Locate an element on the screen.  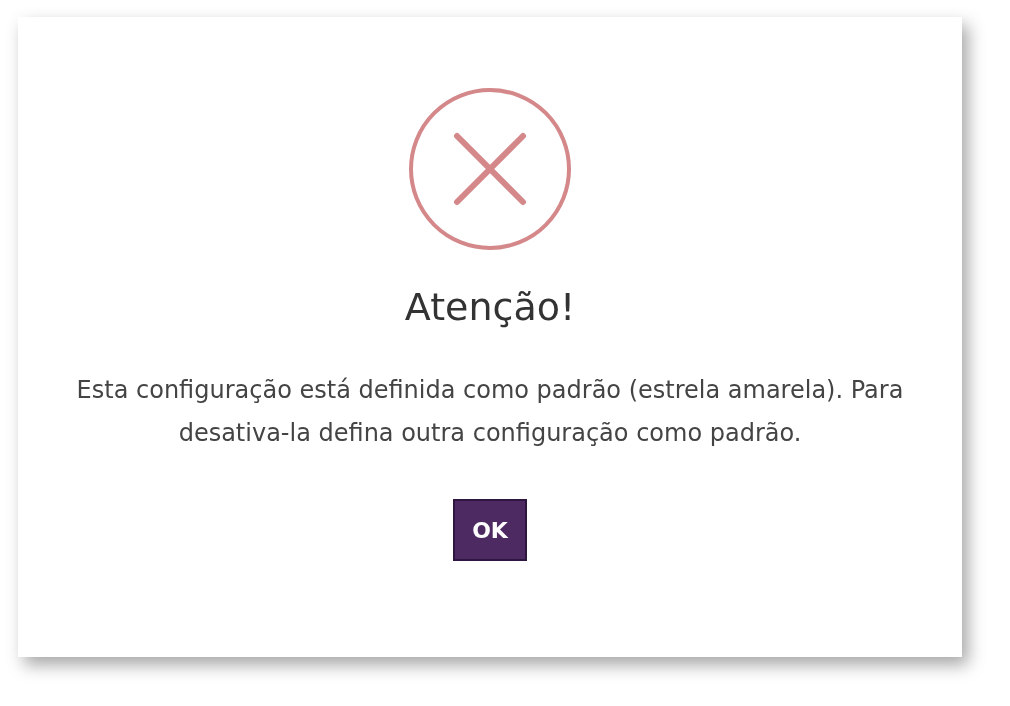
error-icon is located at coordinates (490, 169).